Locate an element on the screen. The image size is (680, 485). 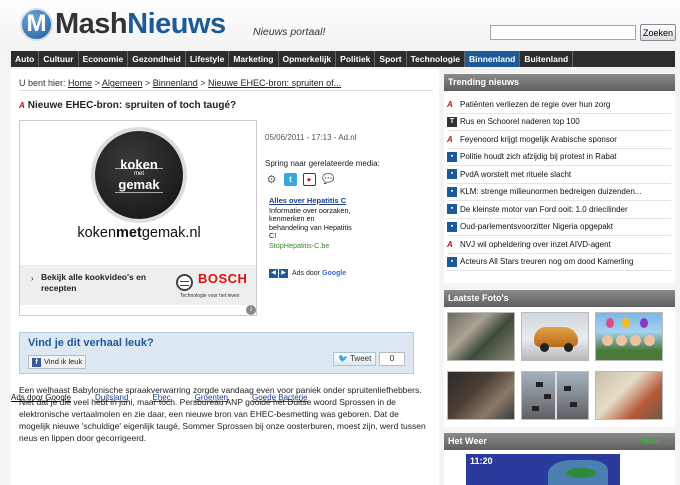
weather-map: 11:20 is located at coordinates (543, 469).